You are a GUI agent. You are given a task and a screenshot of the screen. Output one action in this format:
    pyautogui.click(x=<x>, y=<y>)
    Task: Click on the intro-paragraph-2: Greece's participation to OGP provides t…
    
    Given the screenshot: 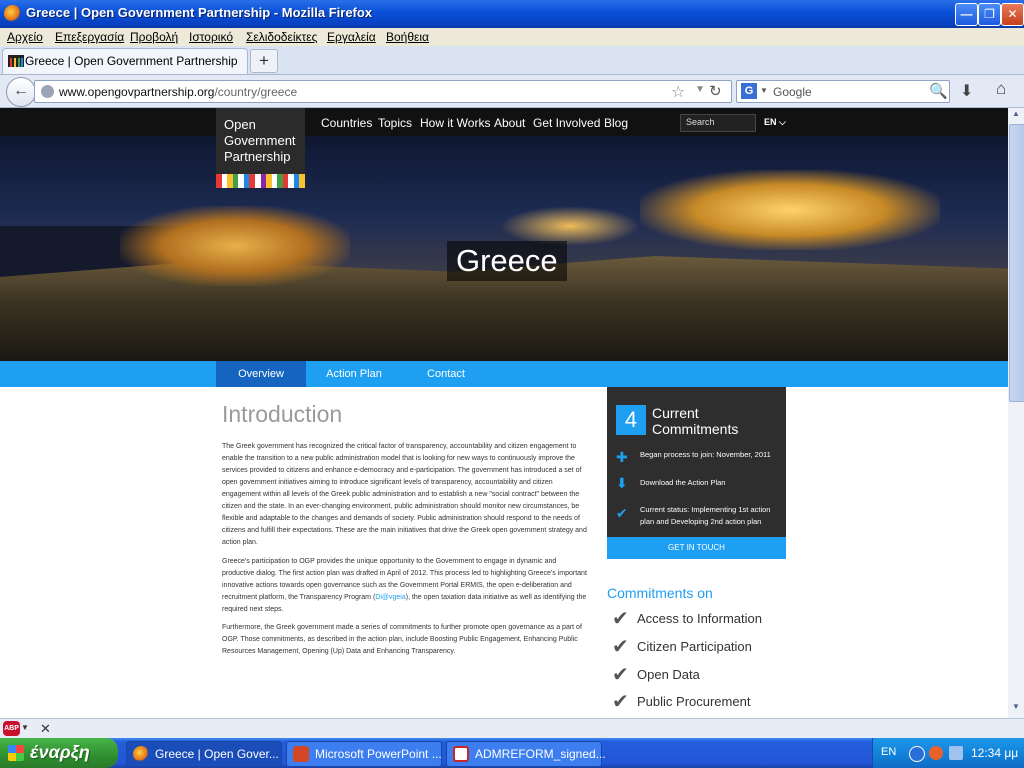 What is the action you would take?
    pyautogui.click(x=404, y=585)
    